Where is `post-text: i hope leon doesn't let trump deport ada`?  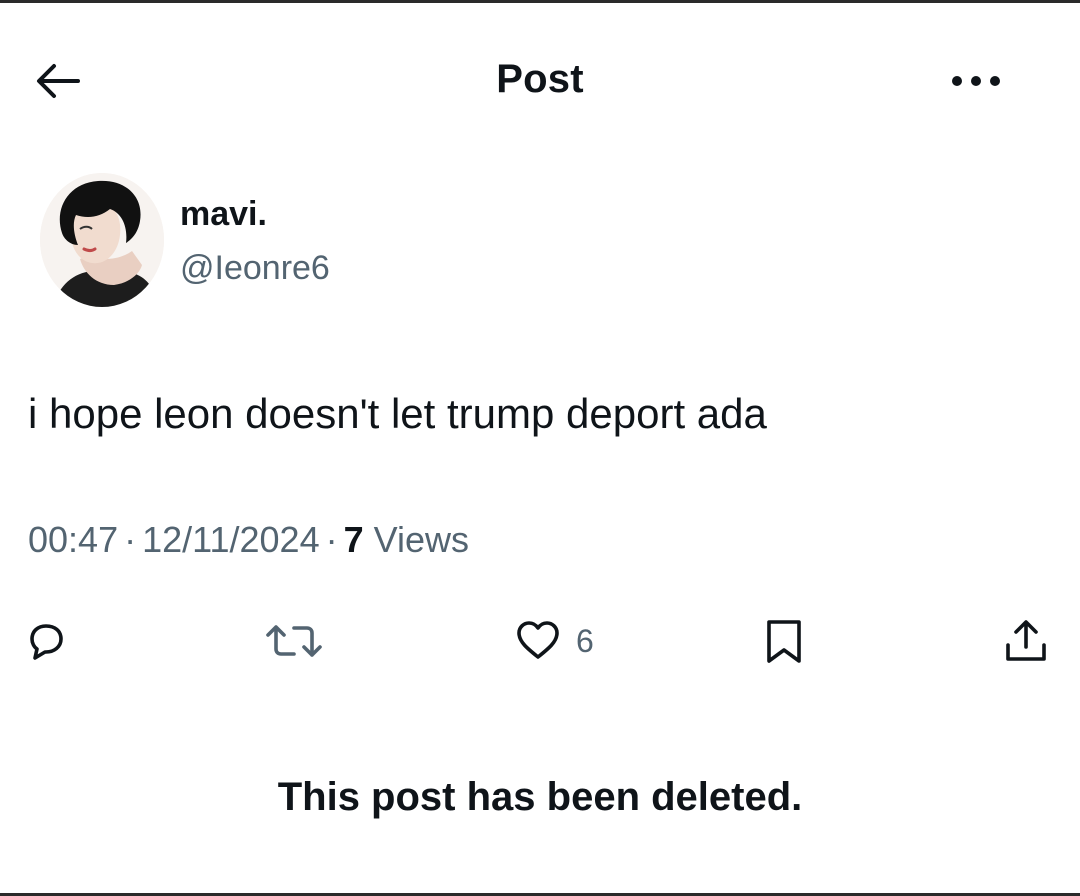 post-text: i hope leon doesn't let trump deport ada is located at coordinates (397, 413).